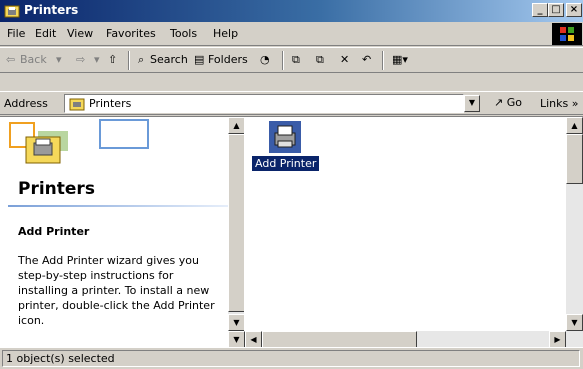 Image resolution: width=583 pixels, height=369 pixels. Describe the element at coordinates (499, 102) in the screenshot. I see `go-arrow-icon: ↗` at that location.